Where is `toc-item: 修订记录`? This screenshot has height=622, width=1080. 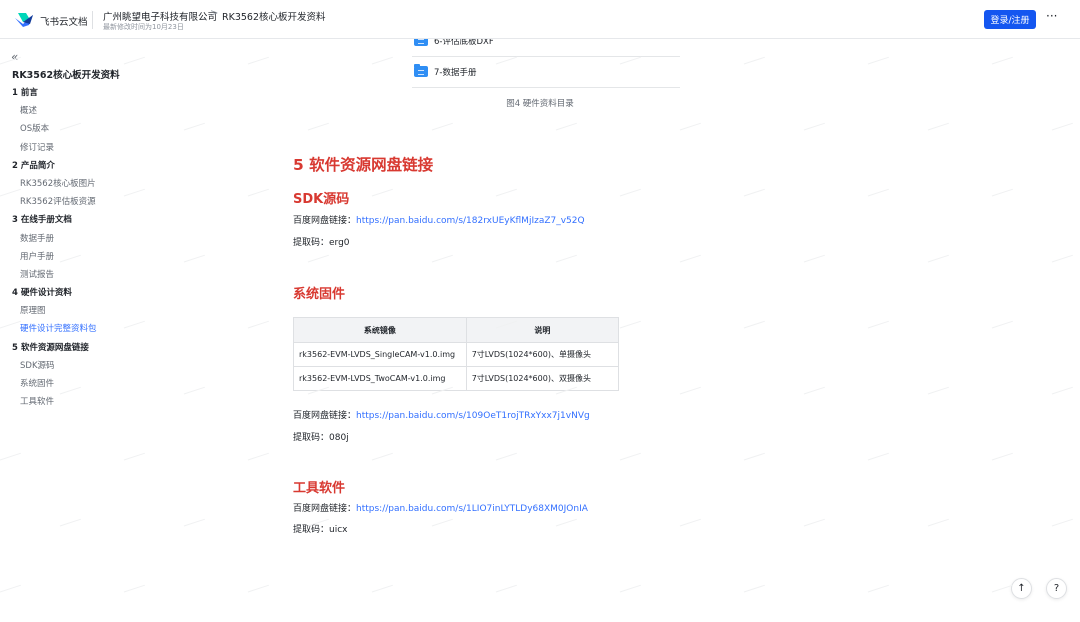
toc-item: 修订记录 is located at coordinates (112, 148).